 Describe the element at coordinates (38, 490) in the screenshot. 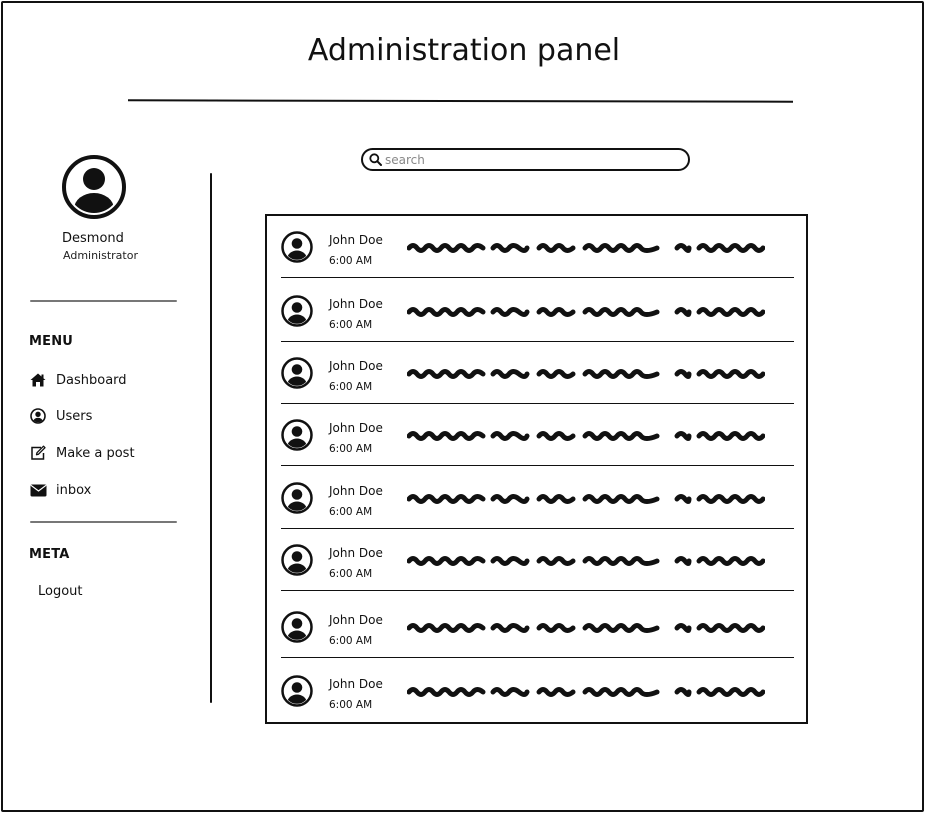

I see `envelope-icon` at that location.